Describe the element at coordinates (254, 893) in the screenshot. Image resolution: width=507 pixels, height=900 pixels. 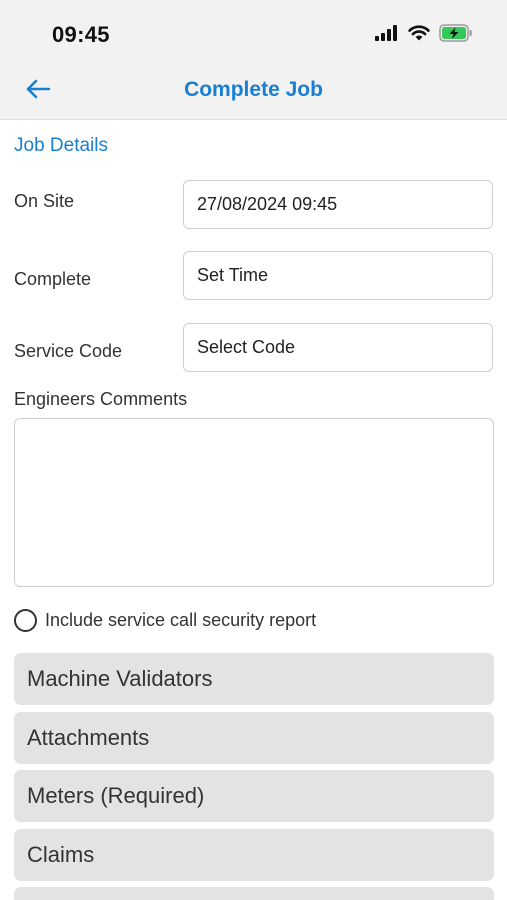
I see `section-next` at that location.